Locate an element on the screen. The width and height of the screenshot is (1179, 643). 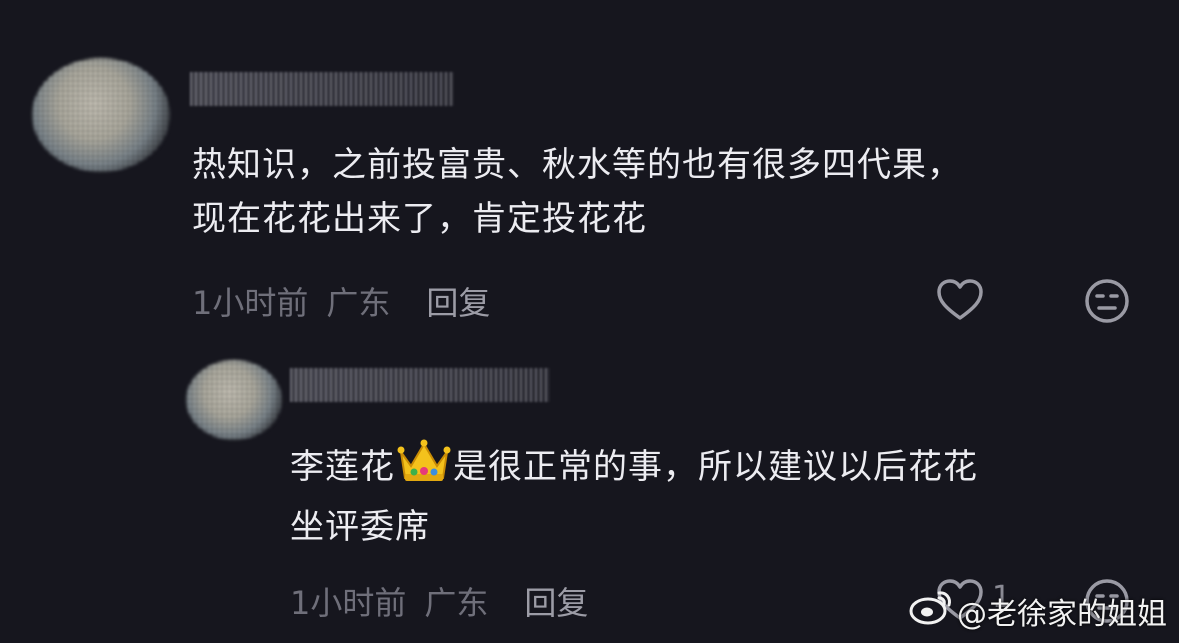
weibo-watermark: @老徐家的姐姐 is located at coordinates (1038, 611).